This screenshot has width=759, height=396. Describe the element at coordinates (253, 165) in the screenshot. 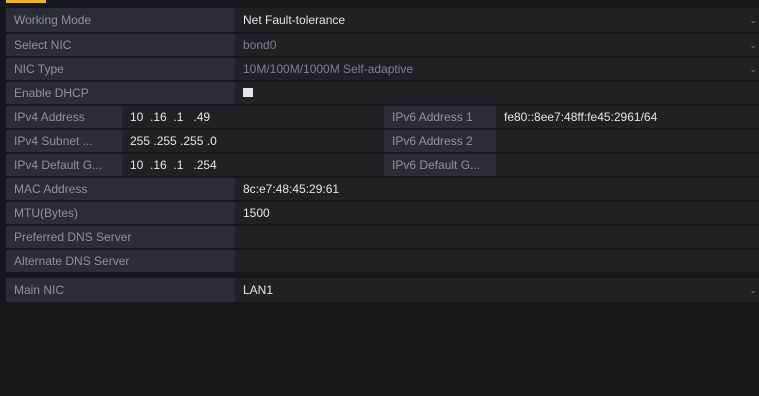

I see `ipv4-gateway-input: 10 .16 .1 .254` at that location.